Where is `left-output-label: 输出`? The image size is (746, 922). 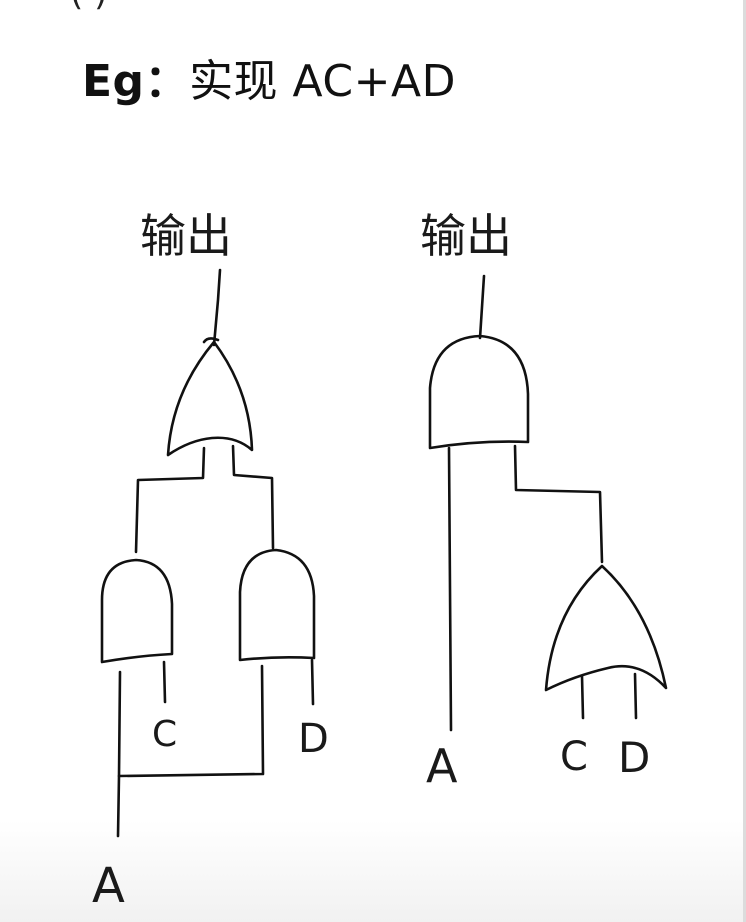
left-output-label: 输出 is located at coordinates (186, 236).